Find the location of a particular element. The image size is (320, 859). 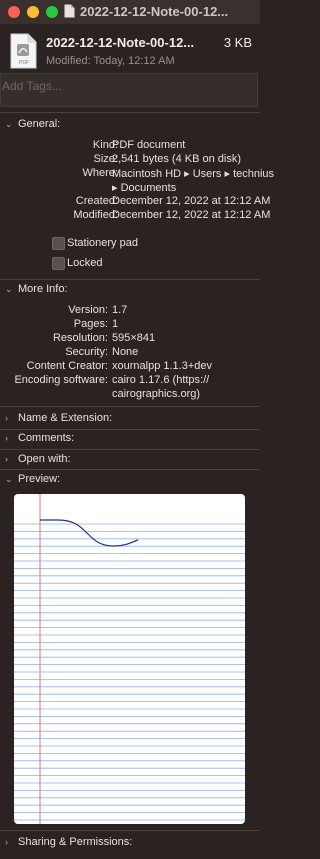

created-value: December 12, 2022 at 12:12 AM is located at coordinates (191, 201).